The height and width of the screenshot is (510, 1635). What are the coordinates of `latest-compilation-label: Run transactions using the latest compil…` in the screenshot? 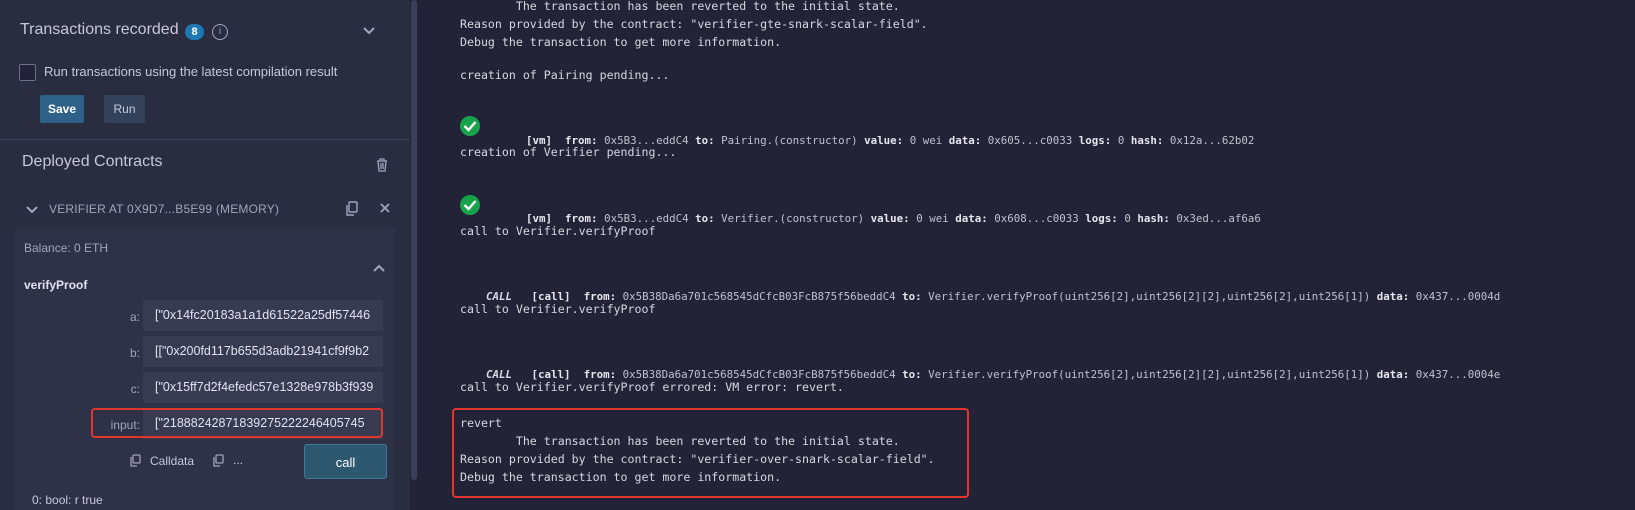 It's located at (191, 71).